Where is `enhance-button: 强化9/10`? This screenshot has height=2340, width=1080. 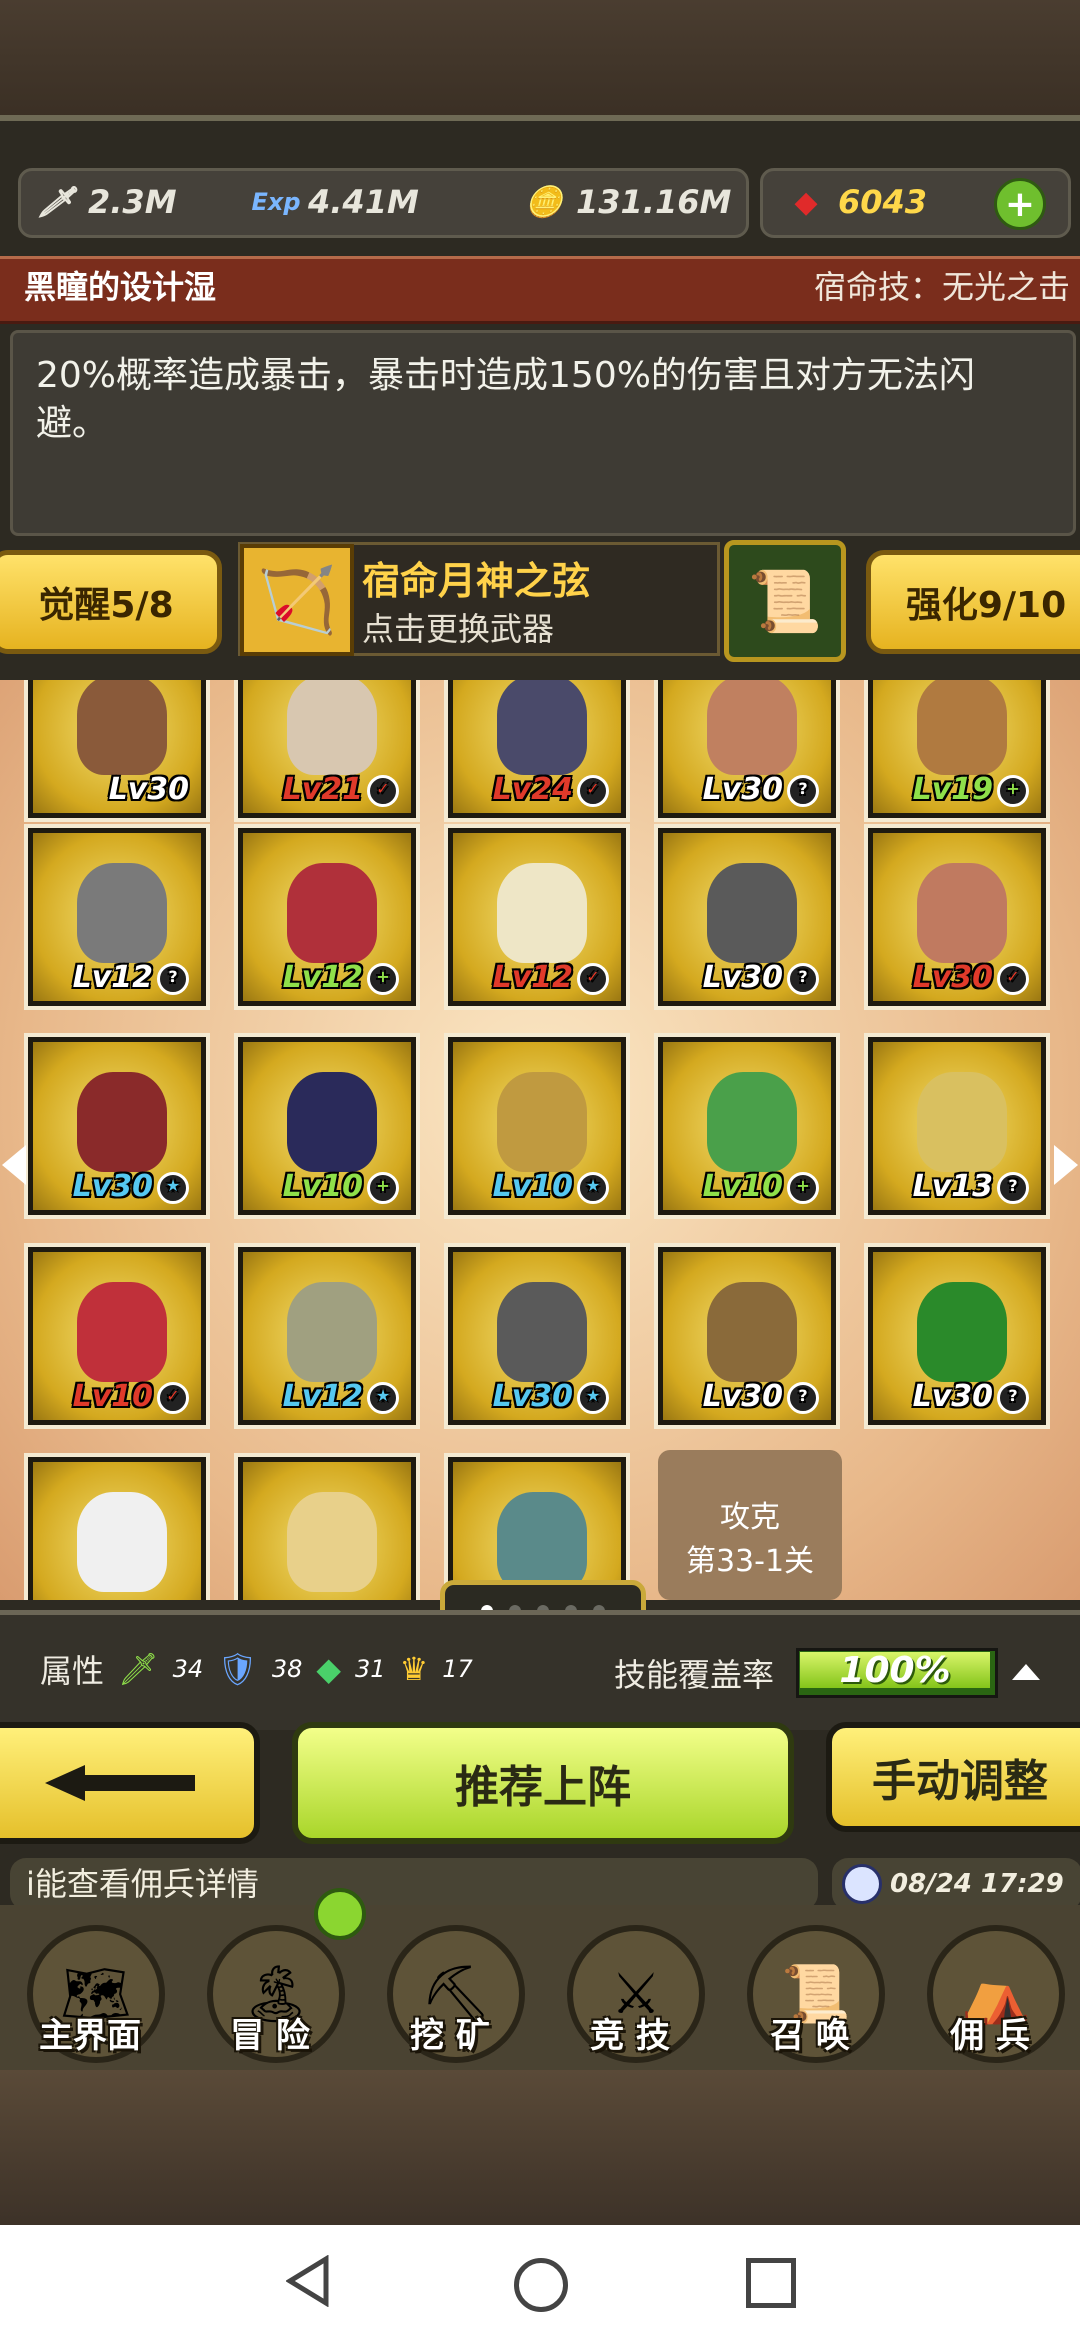
enhance-button: 强化9/10 is located at coordinates (973, 602).